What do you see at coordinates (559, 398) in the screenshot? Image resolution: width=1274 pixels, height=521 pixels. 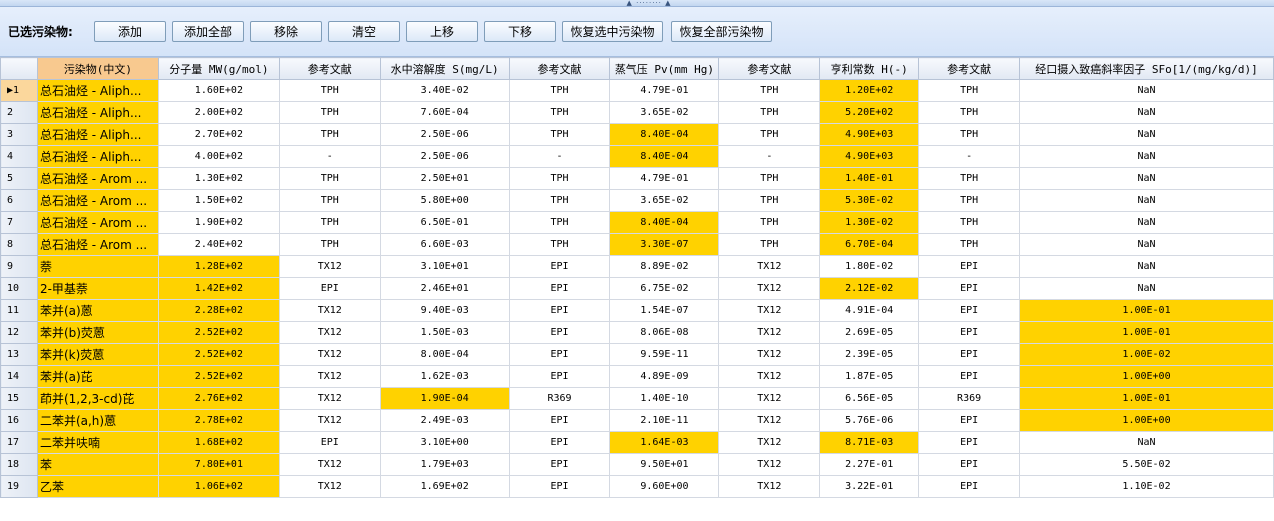 I see `ref-solubility-cell: R369` at bounding box center [559, 398].